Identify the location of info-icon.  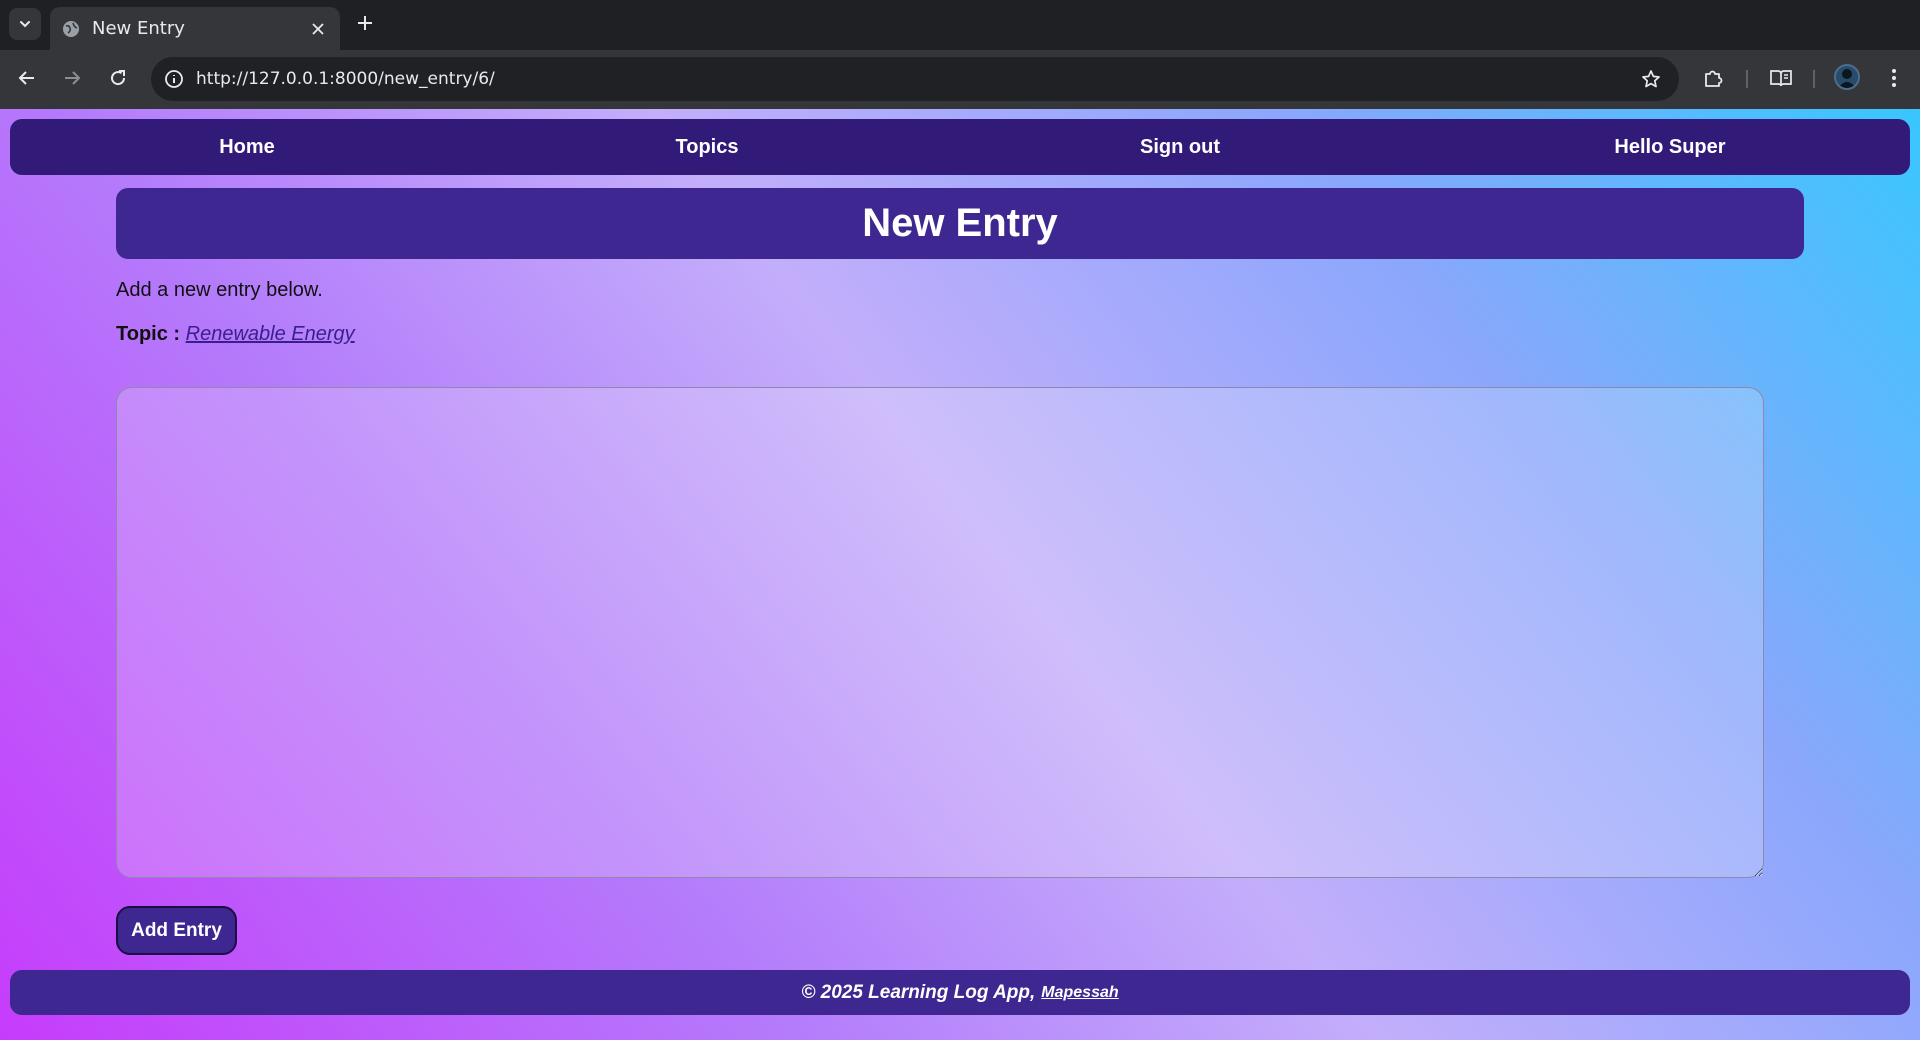
(174, 79).